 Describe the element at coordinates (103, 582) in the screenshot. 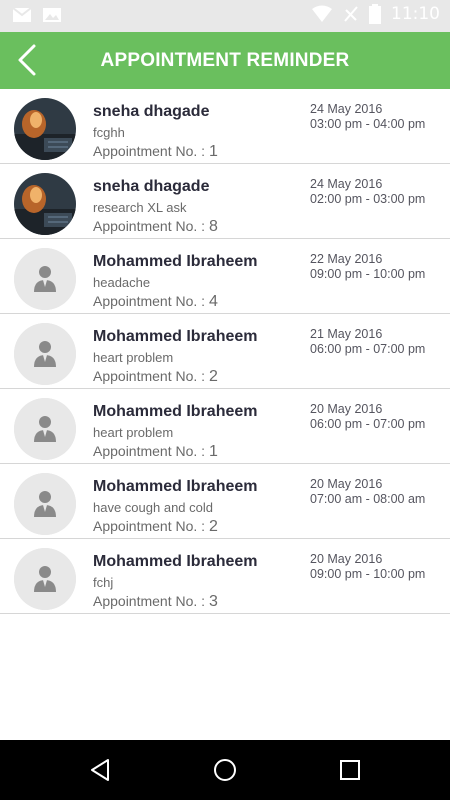

I see `appointment-description: fchj` at that location.